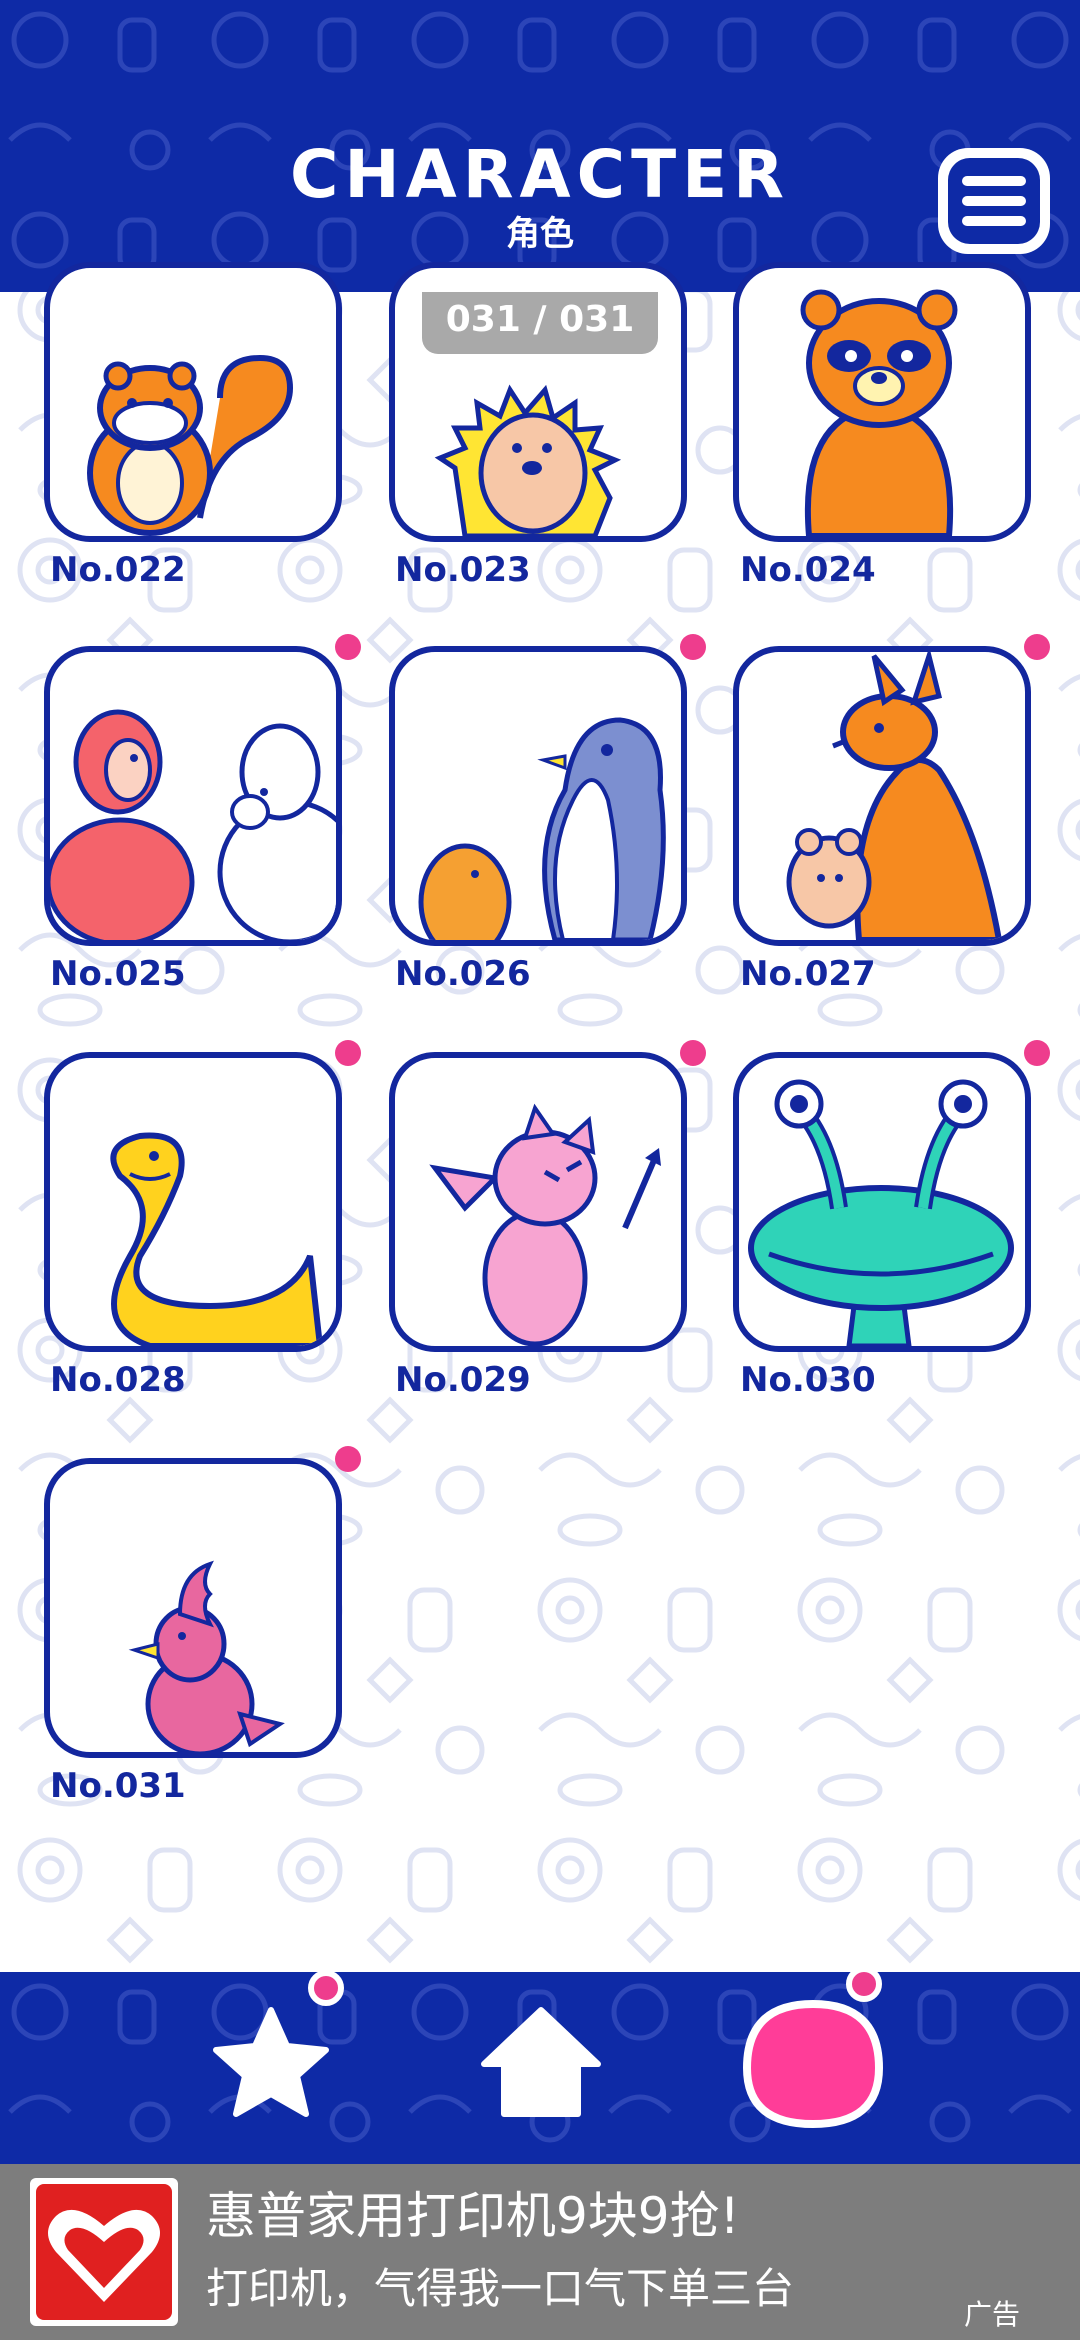  I want to click on menu-button, so click(994, 201).